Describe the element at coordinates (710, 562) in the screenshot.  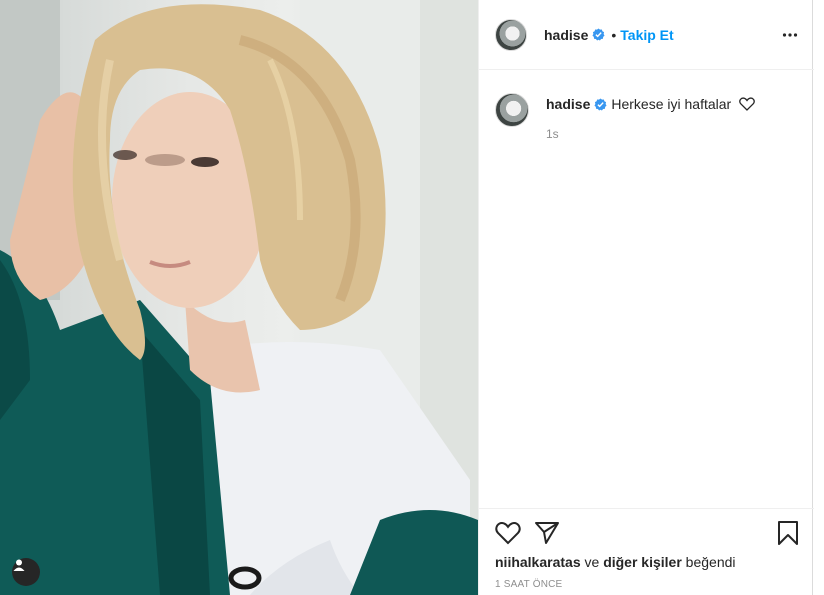
I see `liked-by-suffix: beğendi` at that location.